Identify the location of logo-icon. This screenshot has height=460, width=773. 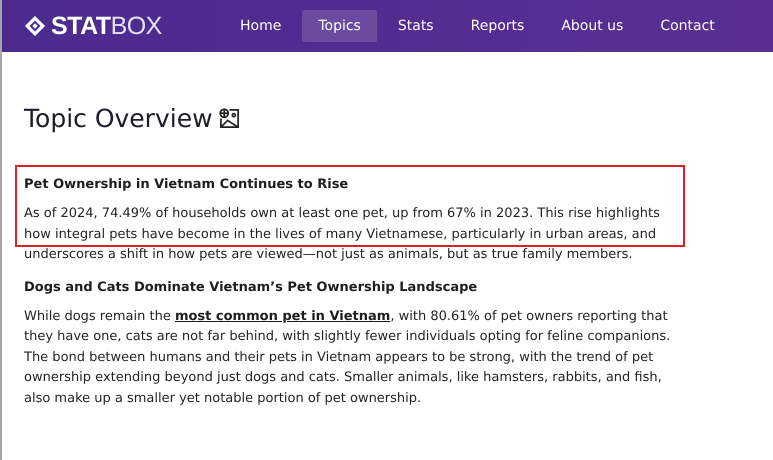
(35, 26).